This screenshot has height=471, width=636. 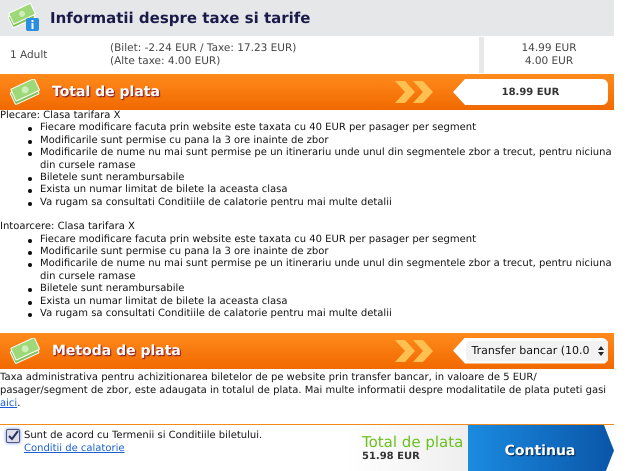 I want to click on money-info-icon, so click(x=24, y=18).